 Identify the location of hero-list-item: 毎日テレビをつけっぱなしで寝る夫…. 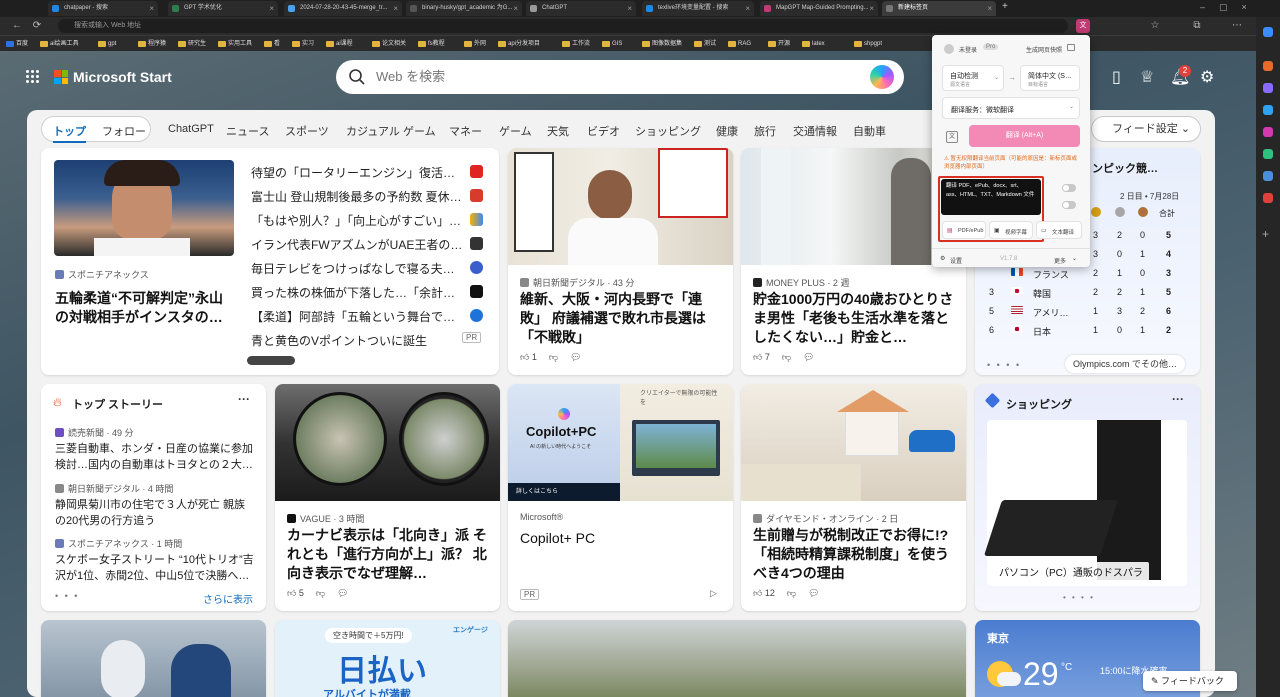
(356, 268).